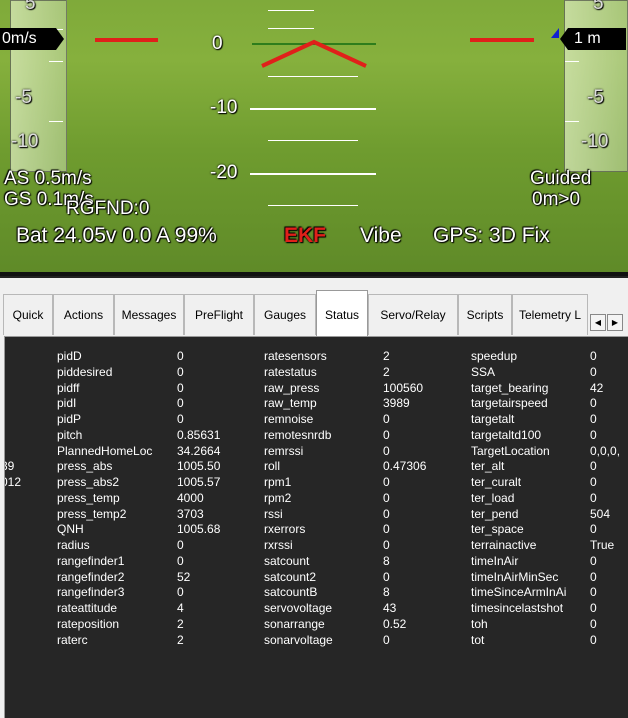  Describe the element at coordinates (30, 7) in the screenshot. I see `speed-tape-num: 5` at that location.